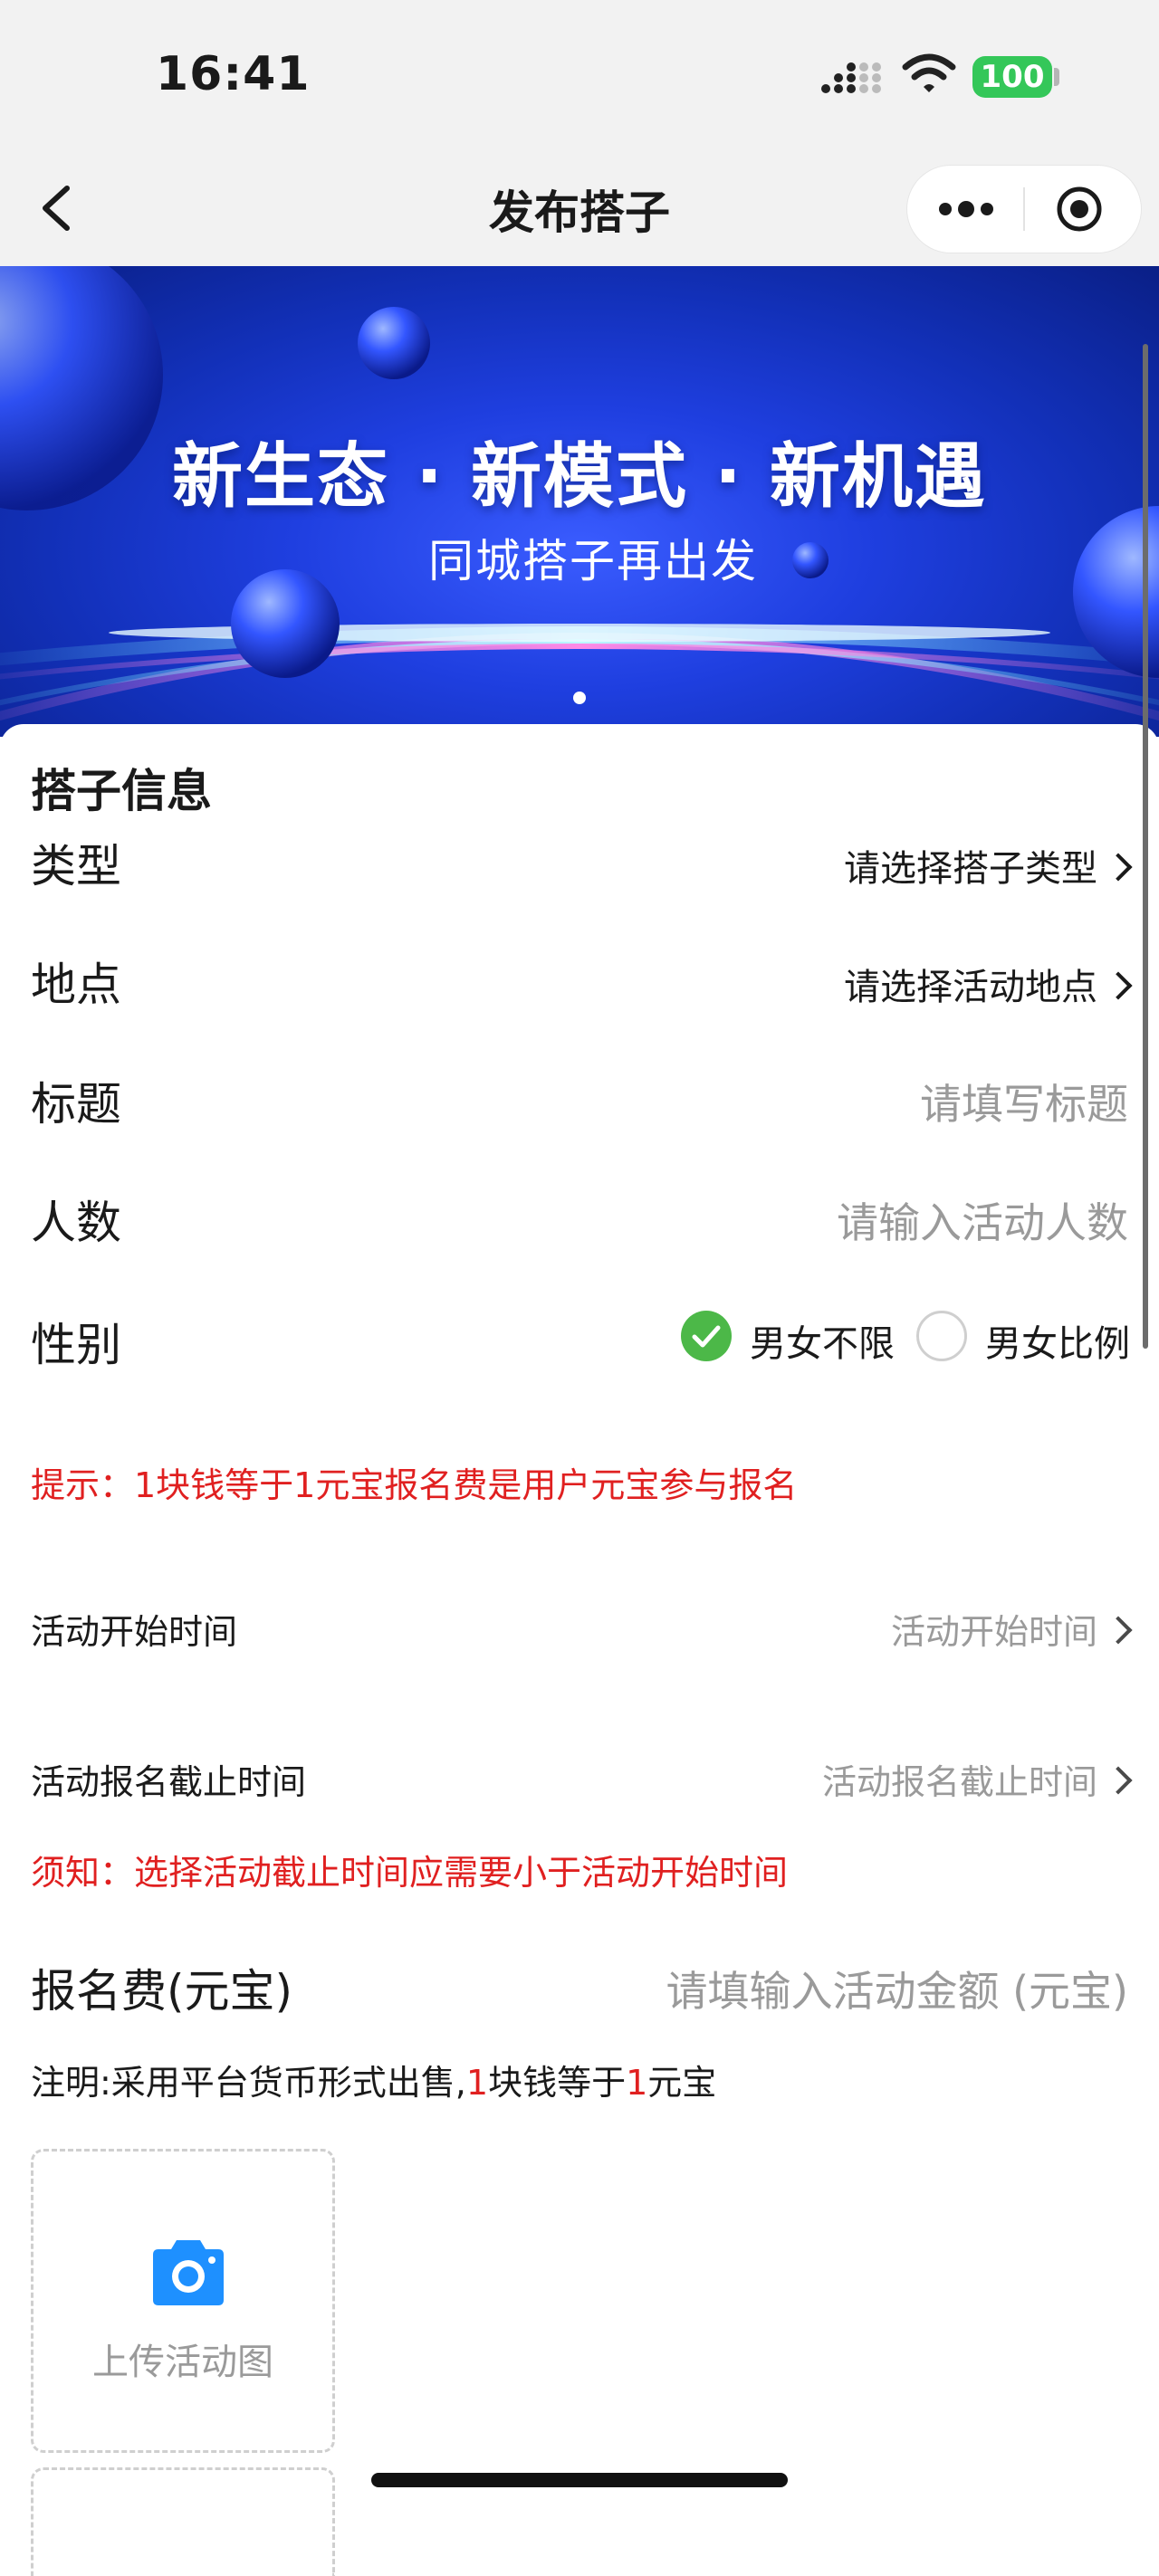 The image size is (1159, 2576). What do you see at coordinates (682, 2083) in the screenshot?
I see `currency-note-part: 元宝` at bounding box center [682, 2083].